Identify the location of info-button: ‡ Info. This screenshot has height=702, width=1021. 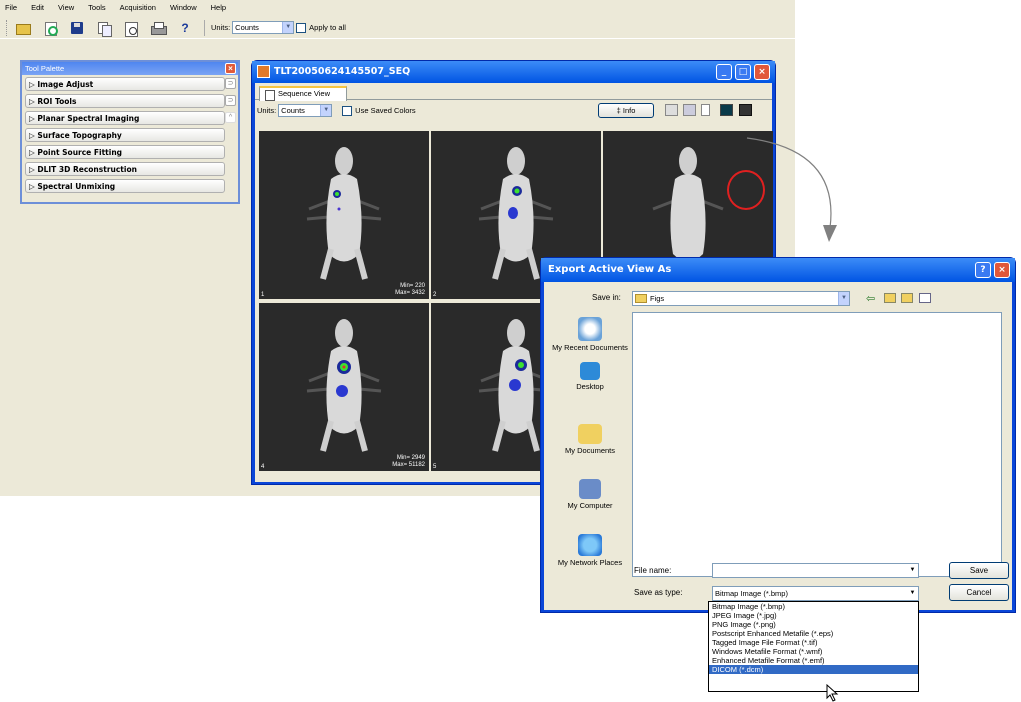
(626, 110).